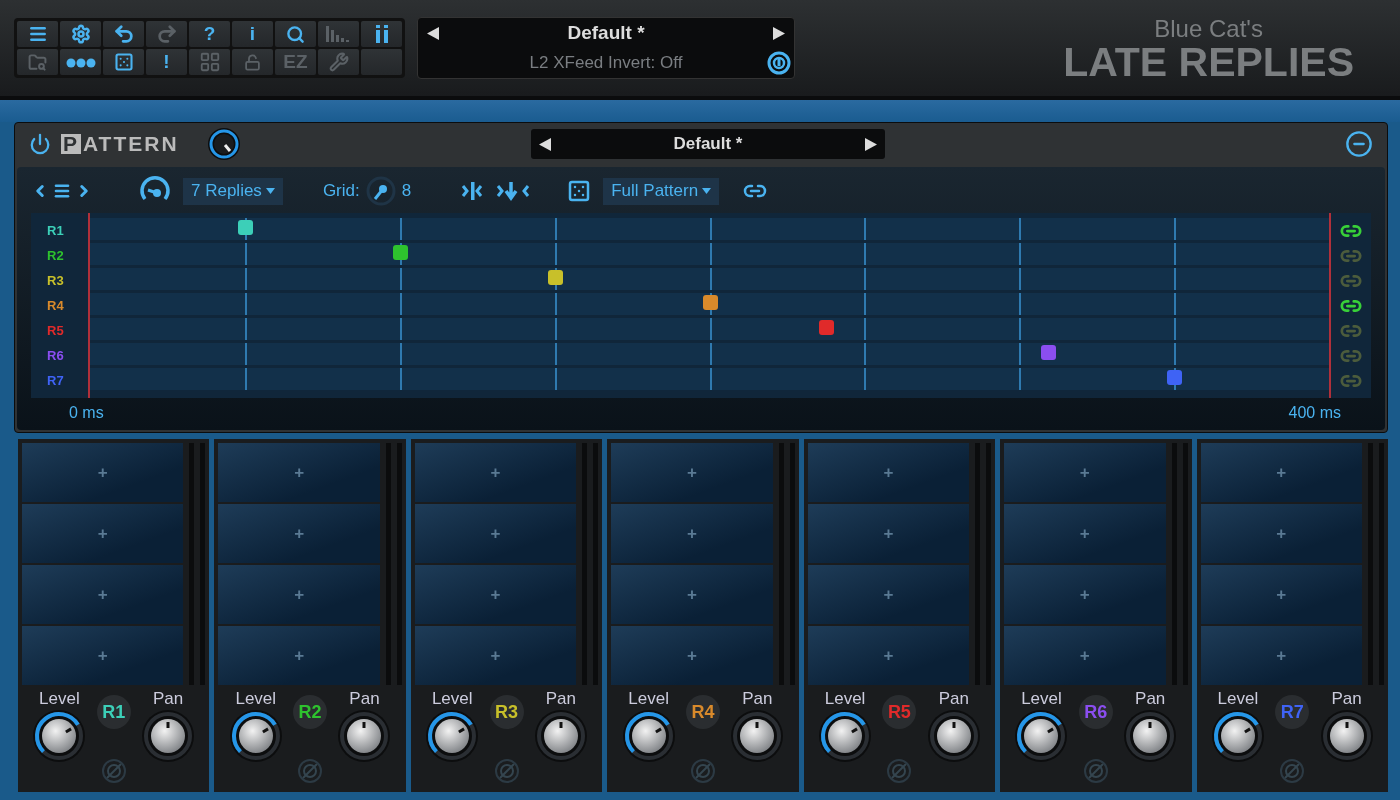  I want to click on undo-icon, so click(123, 34).